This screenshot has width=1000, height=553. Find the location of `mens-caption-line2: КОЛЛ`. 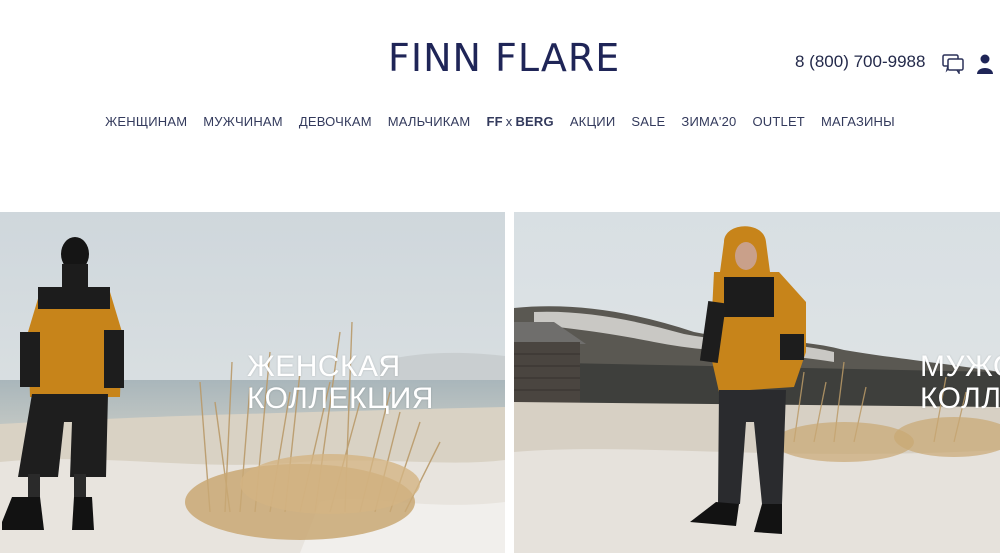

mens-caption-line2: КОЛЛ is located at coordinates (960, 398).